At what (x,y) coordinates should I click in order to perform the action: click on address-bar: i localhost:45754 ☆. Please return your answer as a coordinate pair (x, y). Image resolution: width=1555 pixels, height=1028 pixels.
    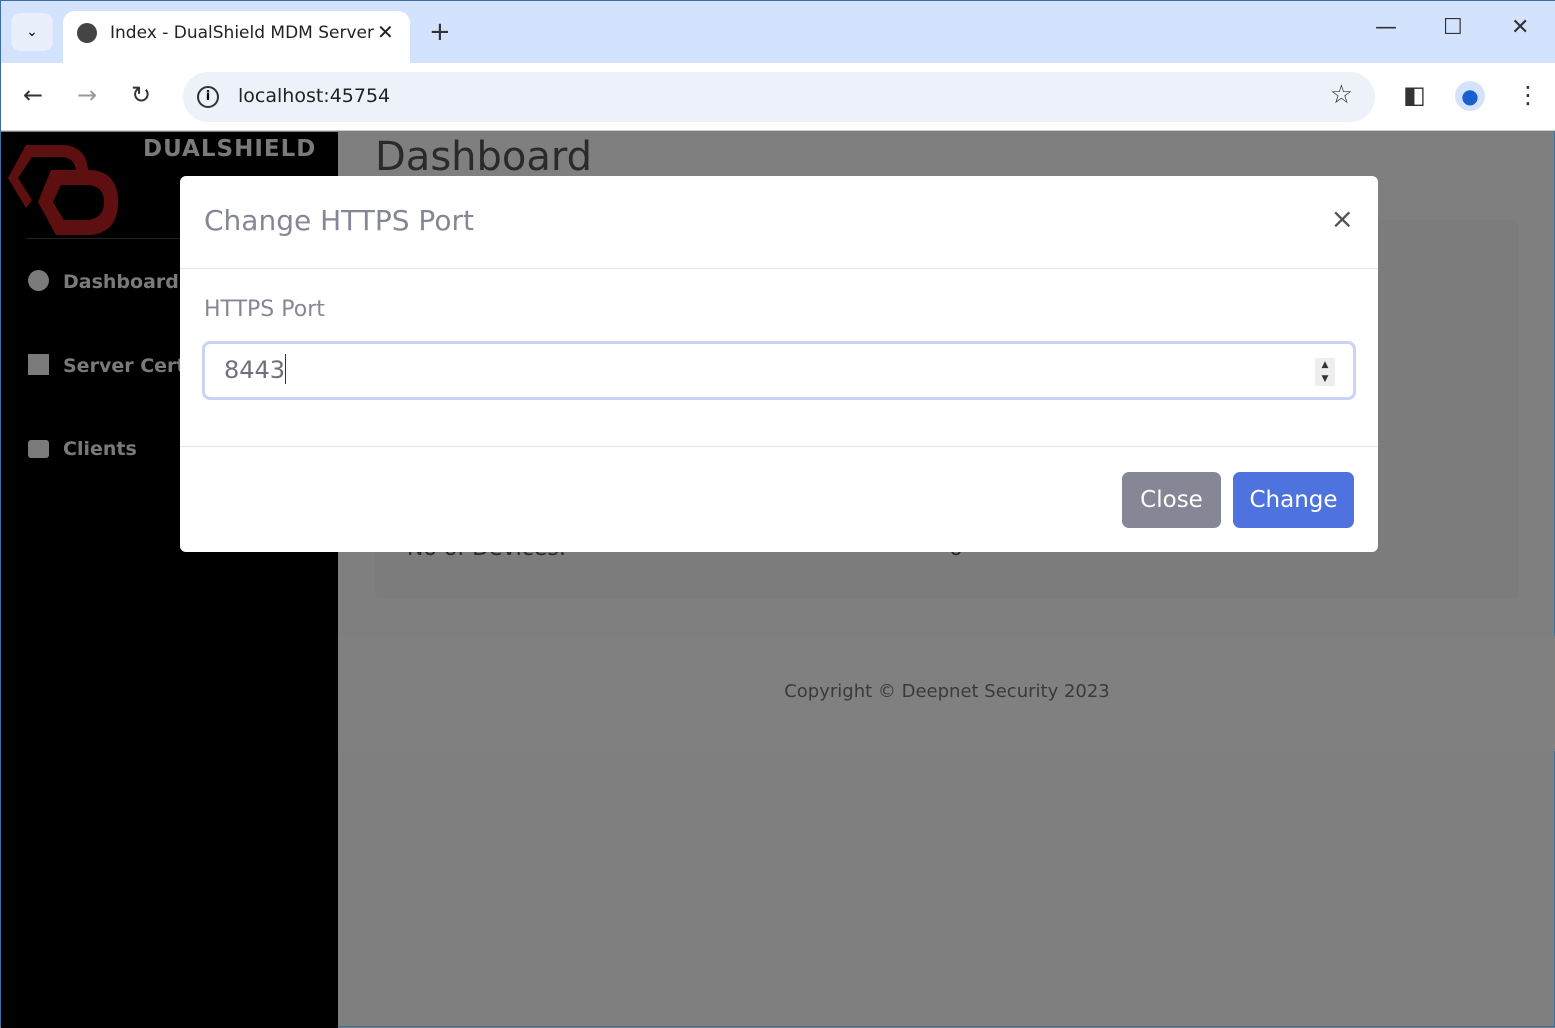
    Looking at the image, I should click on (779, 97).